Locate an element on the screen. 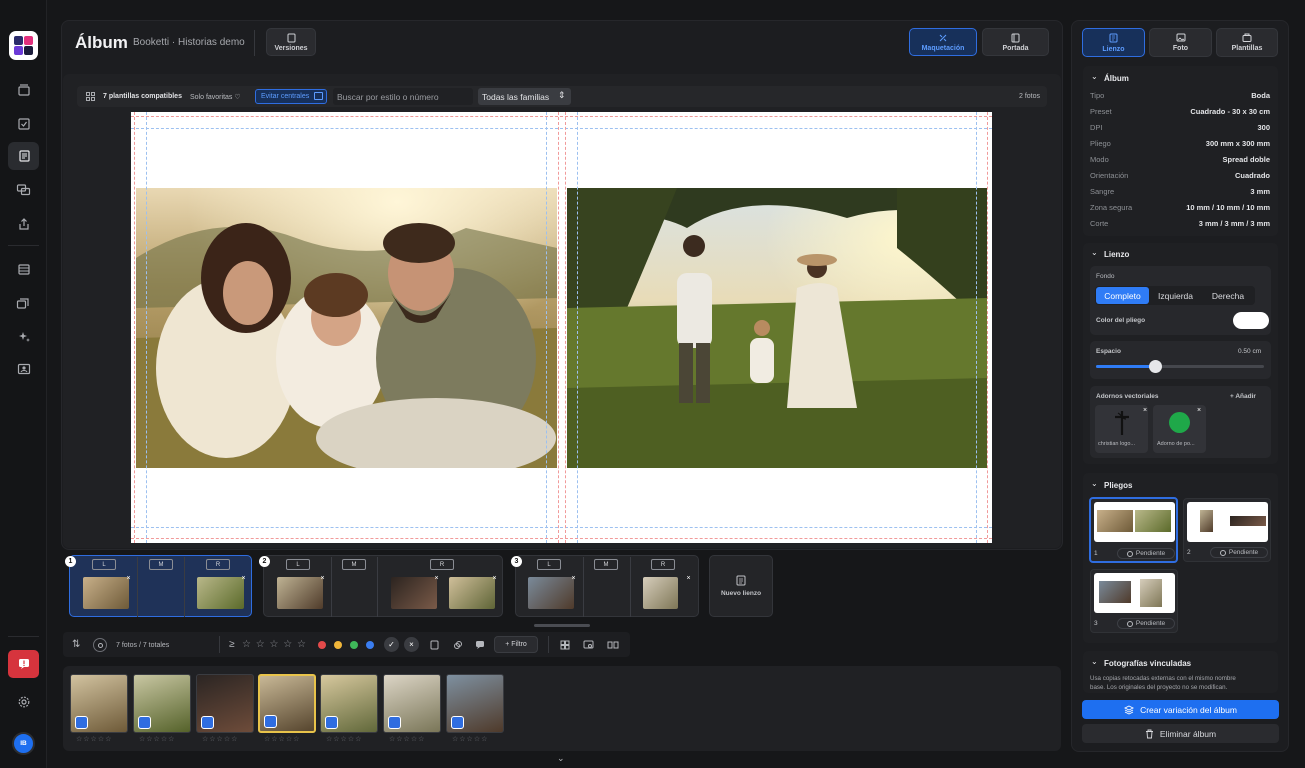  canvas-tab-icon is located at coordinates (1113, 37).